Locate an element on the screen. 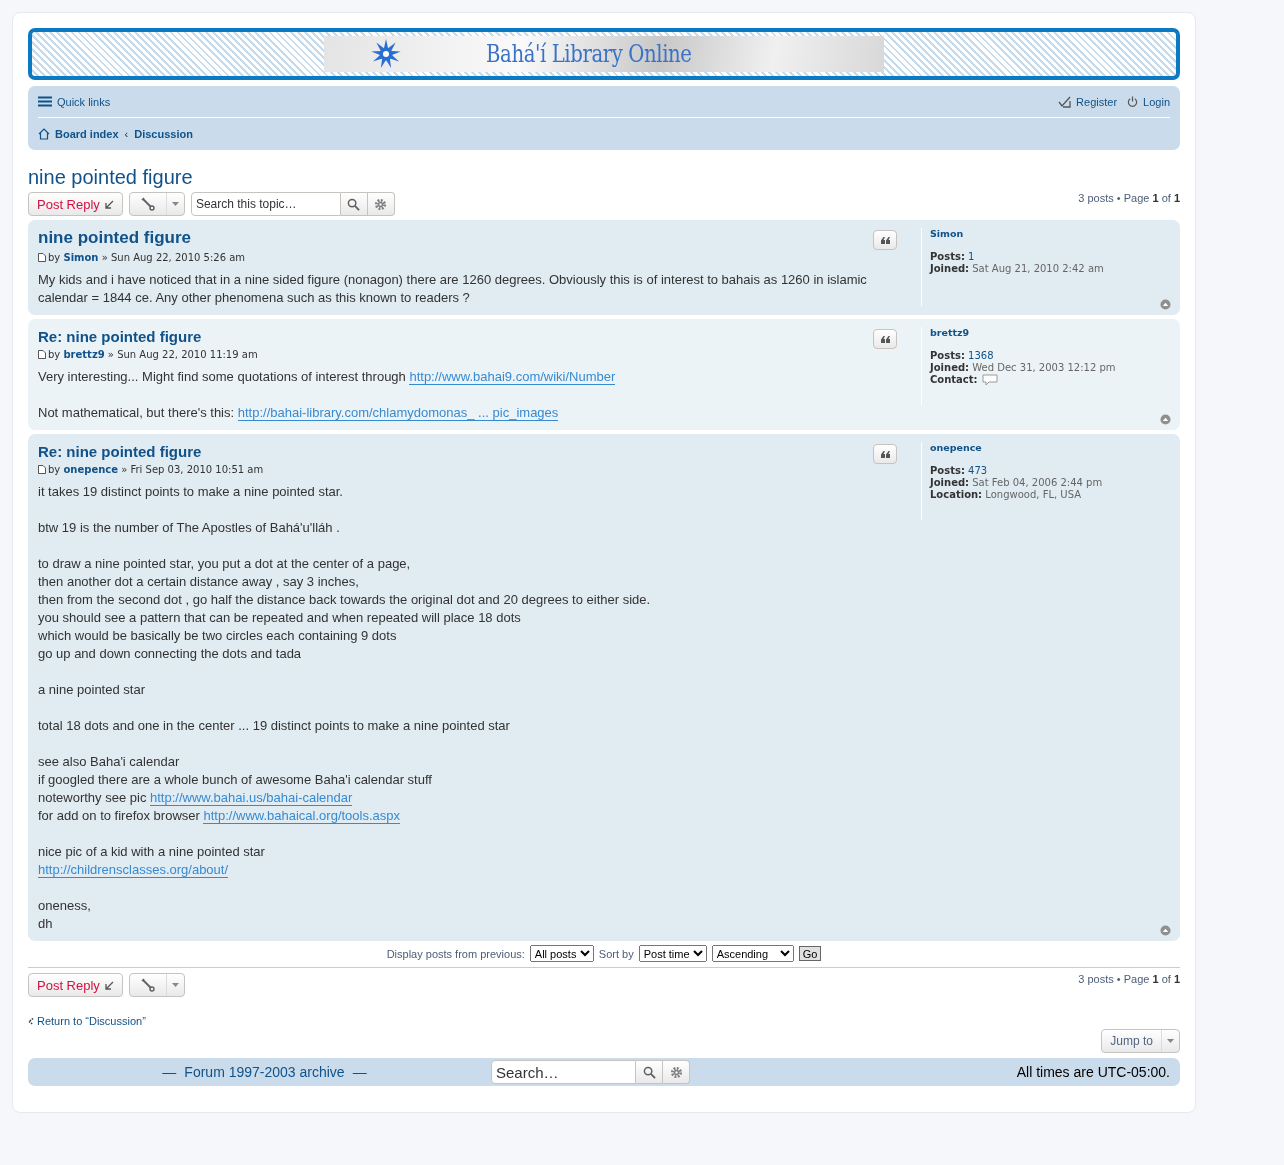  login-link: Login is located at coordinates (1148, 101).